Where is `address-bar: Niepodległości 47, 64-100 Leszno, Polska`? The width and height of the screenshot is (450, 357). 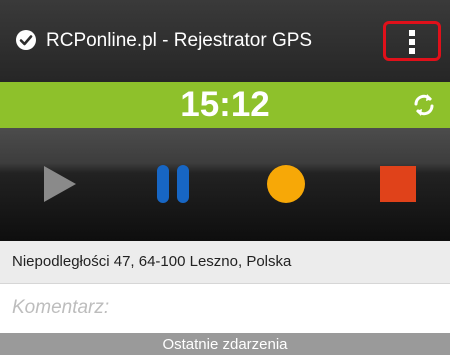
address-bar: Niepodległości 47, 64-100 Leszno, Polska is located at coordinates (225, 262).